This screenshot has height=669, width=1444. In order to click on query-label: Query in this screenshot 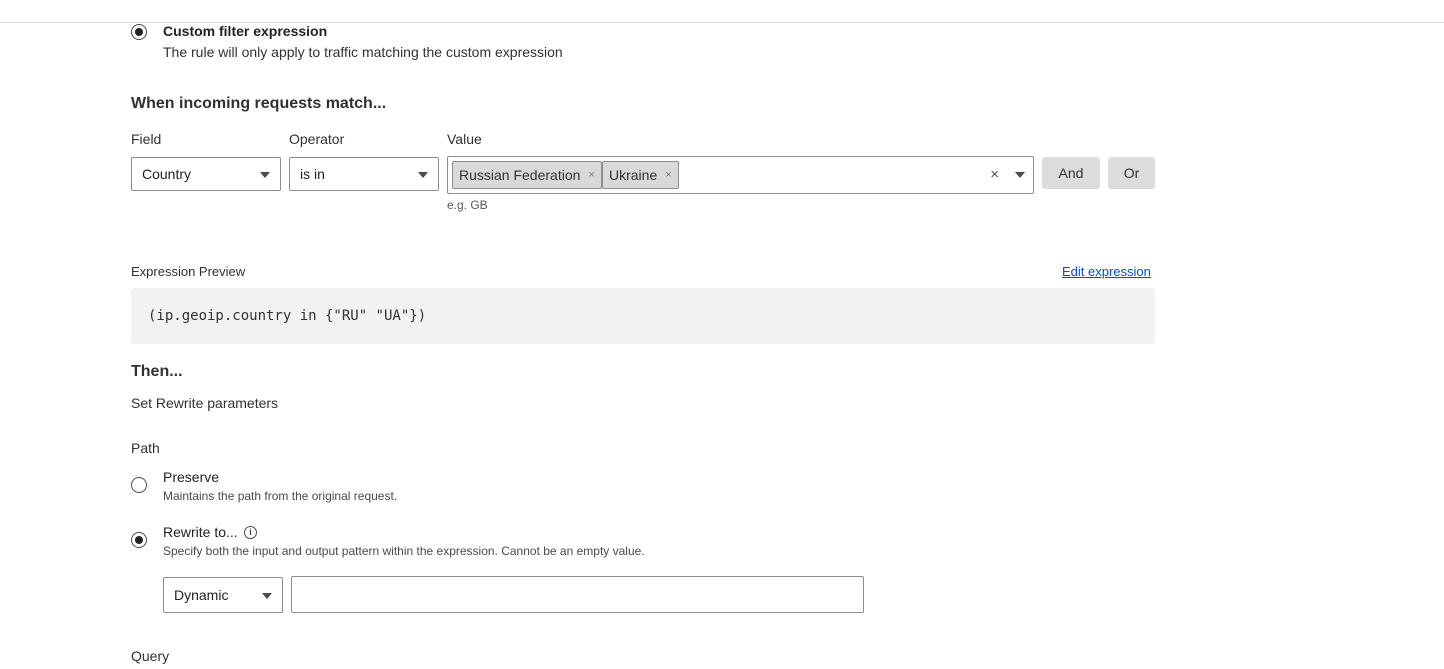, I will do `click(150, 656)`.